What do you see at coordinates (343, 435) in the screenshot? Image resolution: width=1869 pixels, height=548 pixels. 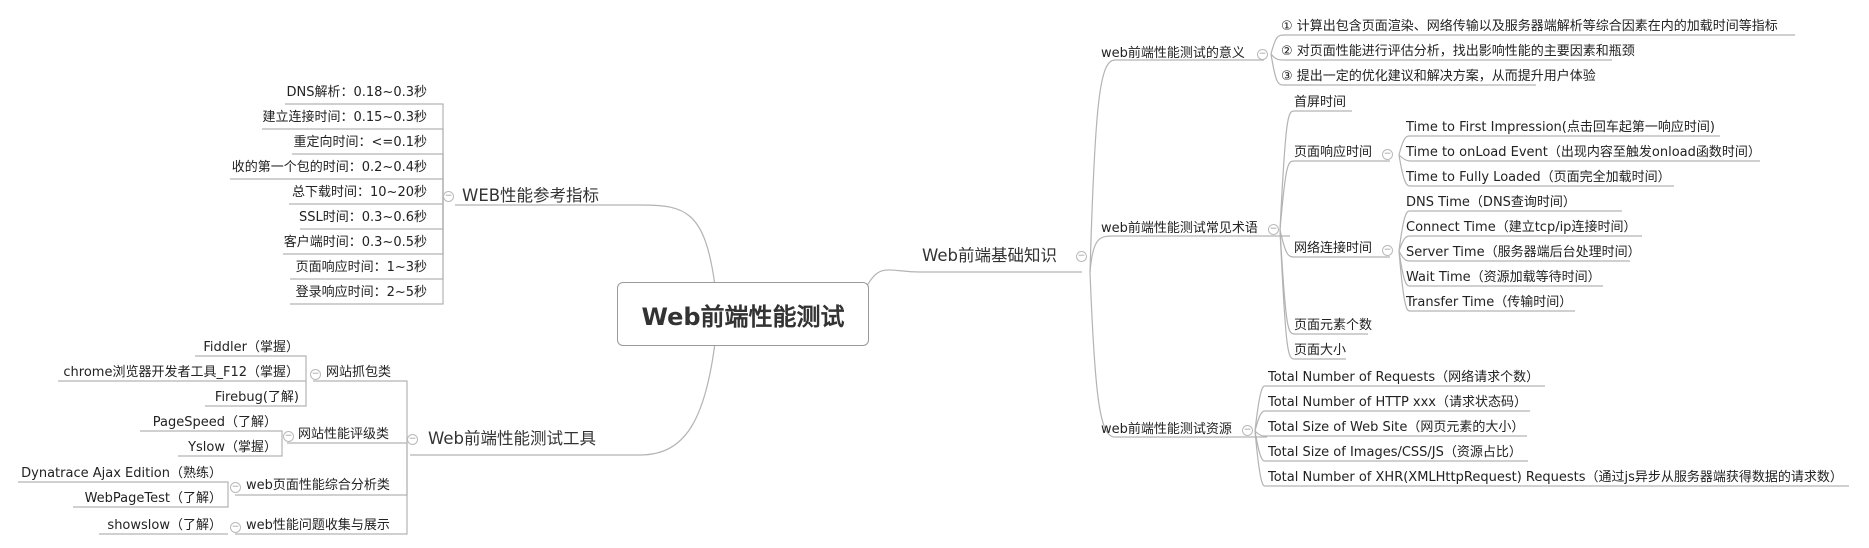 I see `tools-rating: 网站性能评级类` at bounding box center [343, 435].